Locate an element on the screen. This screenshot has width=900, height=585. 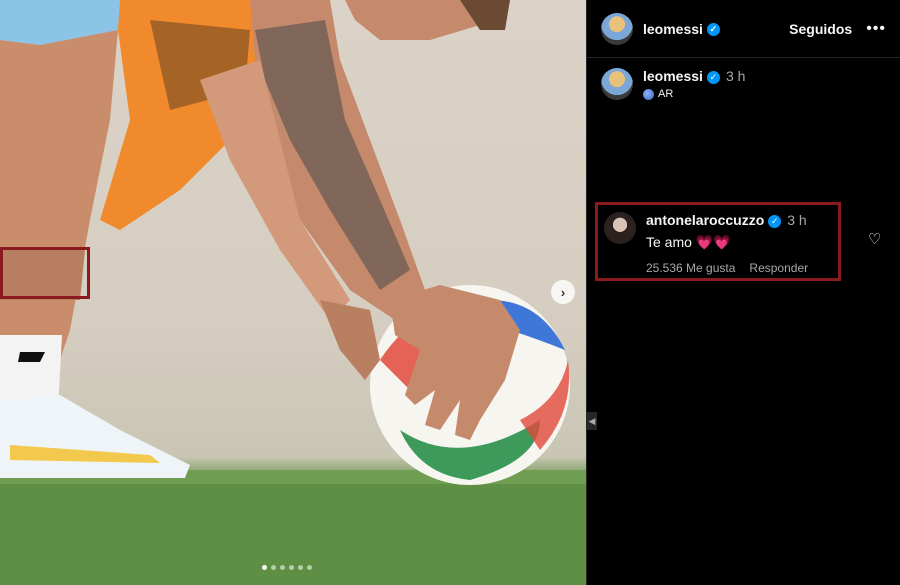
post-caption: leomessi ✓ 3 h AR is located at coordinates (673, 84).